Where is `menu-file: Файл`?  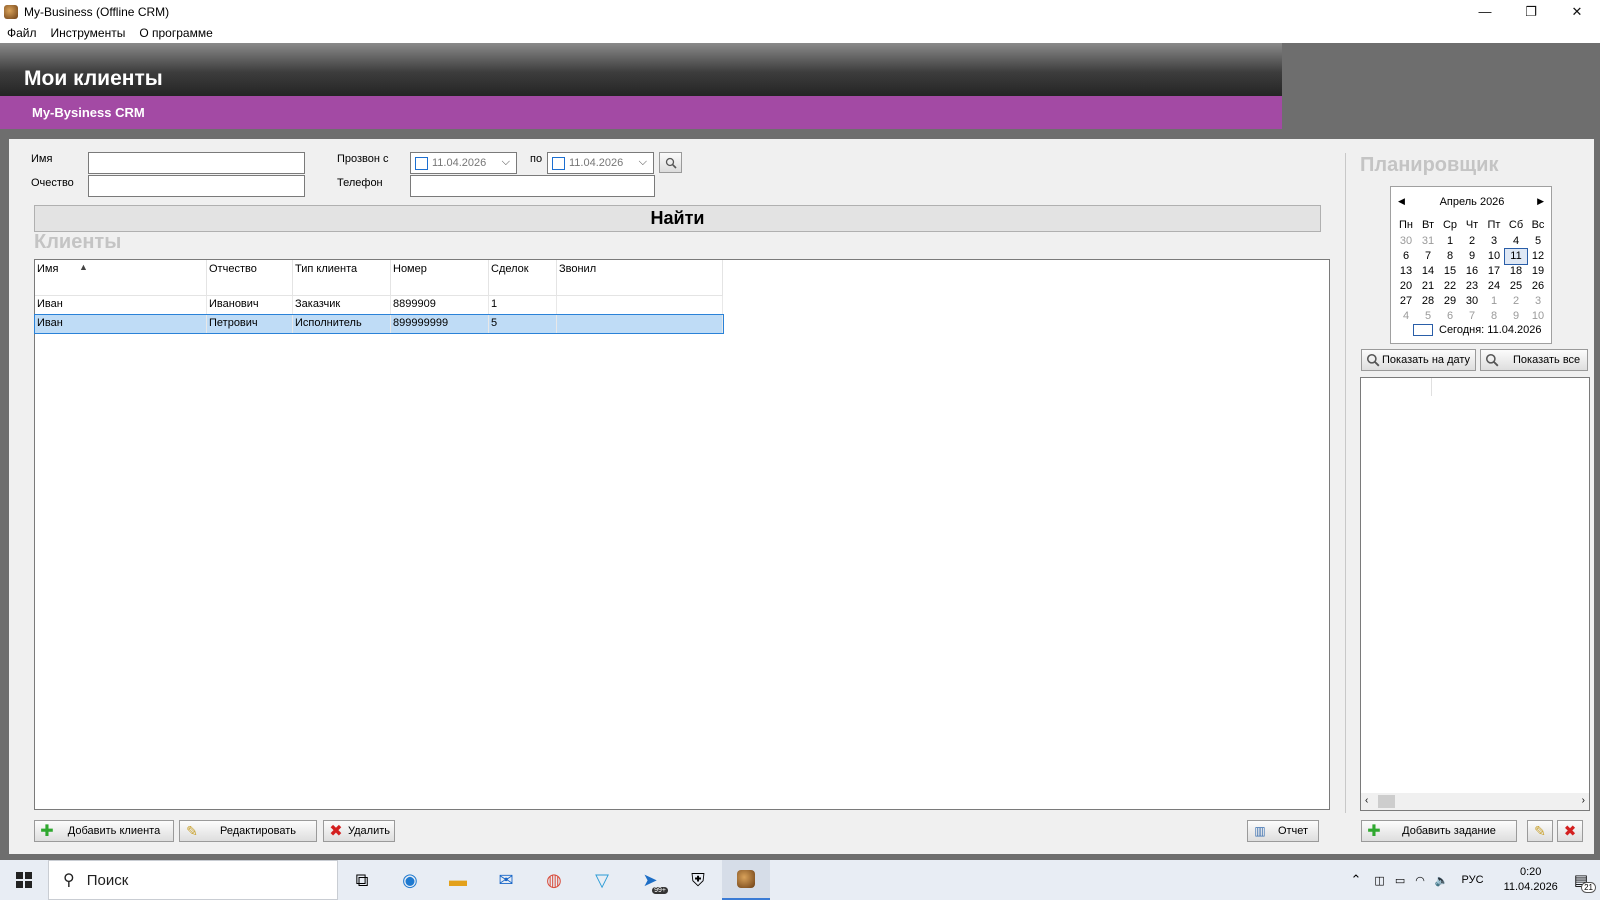 menu-file: Файл is located at coordinates (22, 33).